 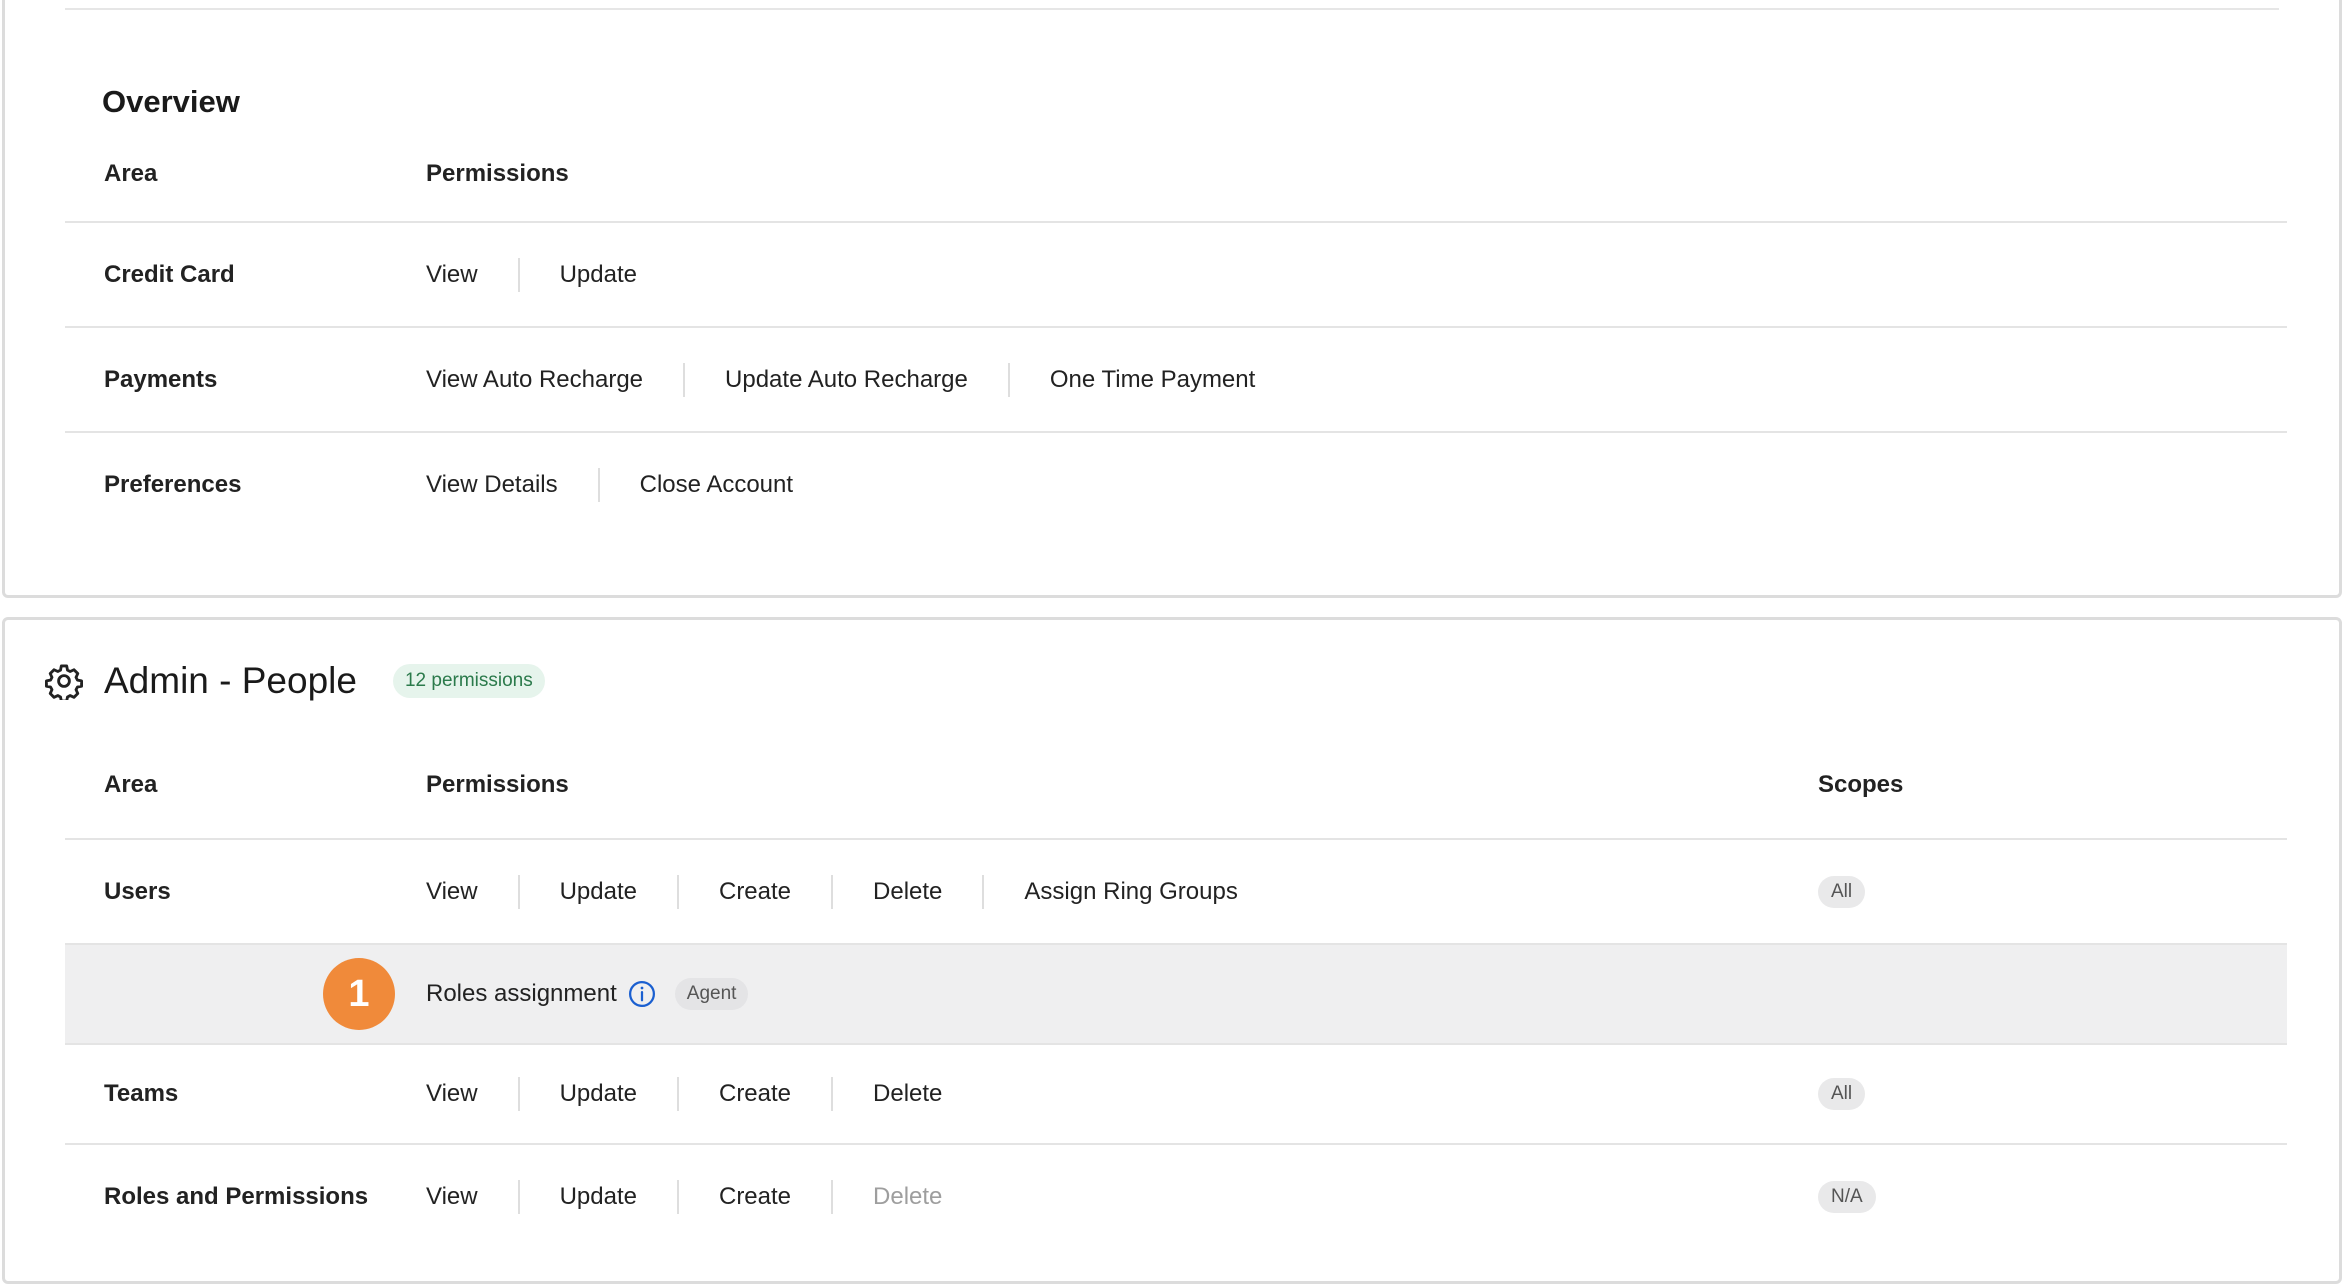 What do you see at coordinates (1847, 1196) in the screenshot?
I see `scope-badge: N/A` at bounding box center [1847, 1196].